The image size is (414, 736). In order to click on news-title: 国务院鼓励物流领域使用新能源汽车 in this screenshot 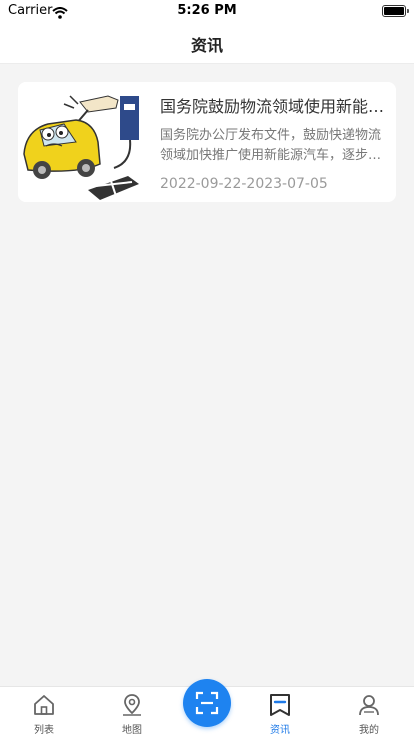, I will do `click(273, 106)`.